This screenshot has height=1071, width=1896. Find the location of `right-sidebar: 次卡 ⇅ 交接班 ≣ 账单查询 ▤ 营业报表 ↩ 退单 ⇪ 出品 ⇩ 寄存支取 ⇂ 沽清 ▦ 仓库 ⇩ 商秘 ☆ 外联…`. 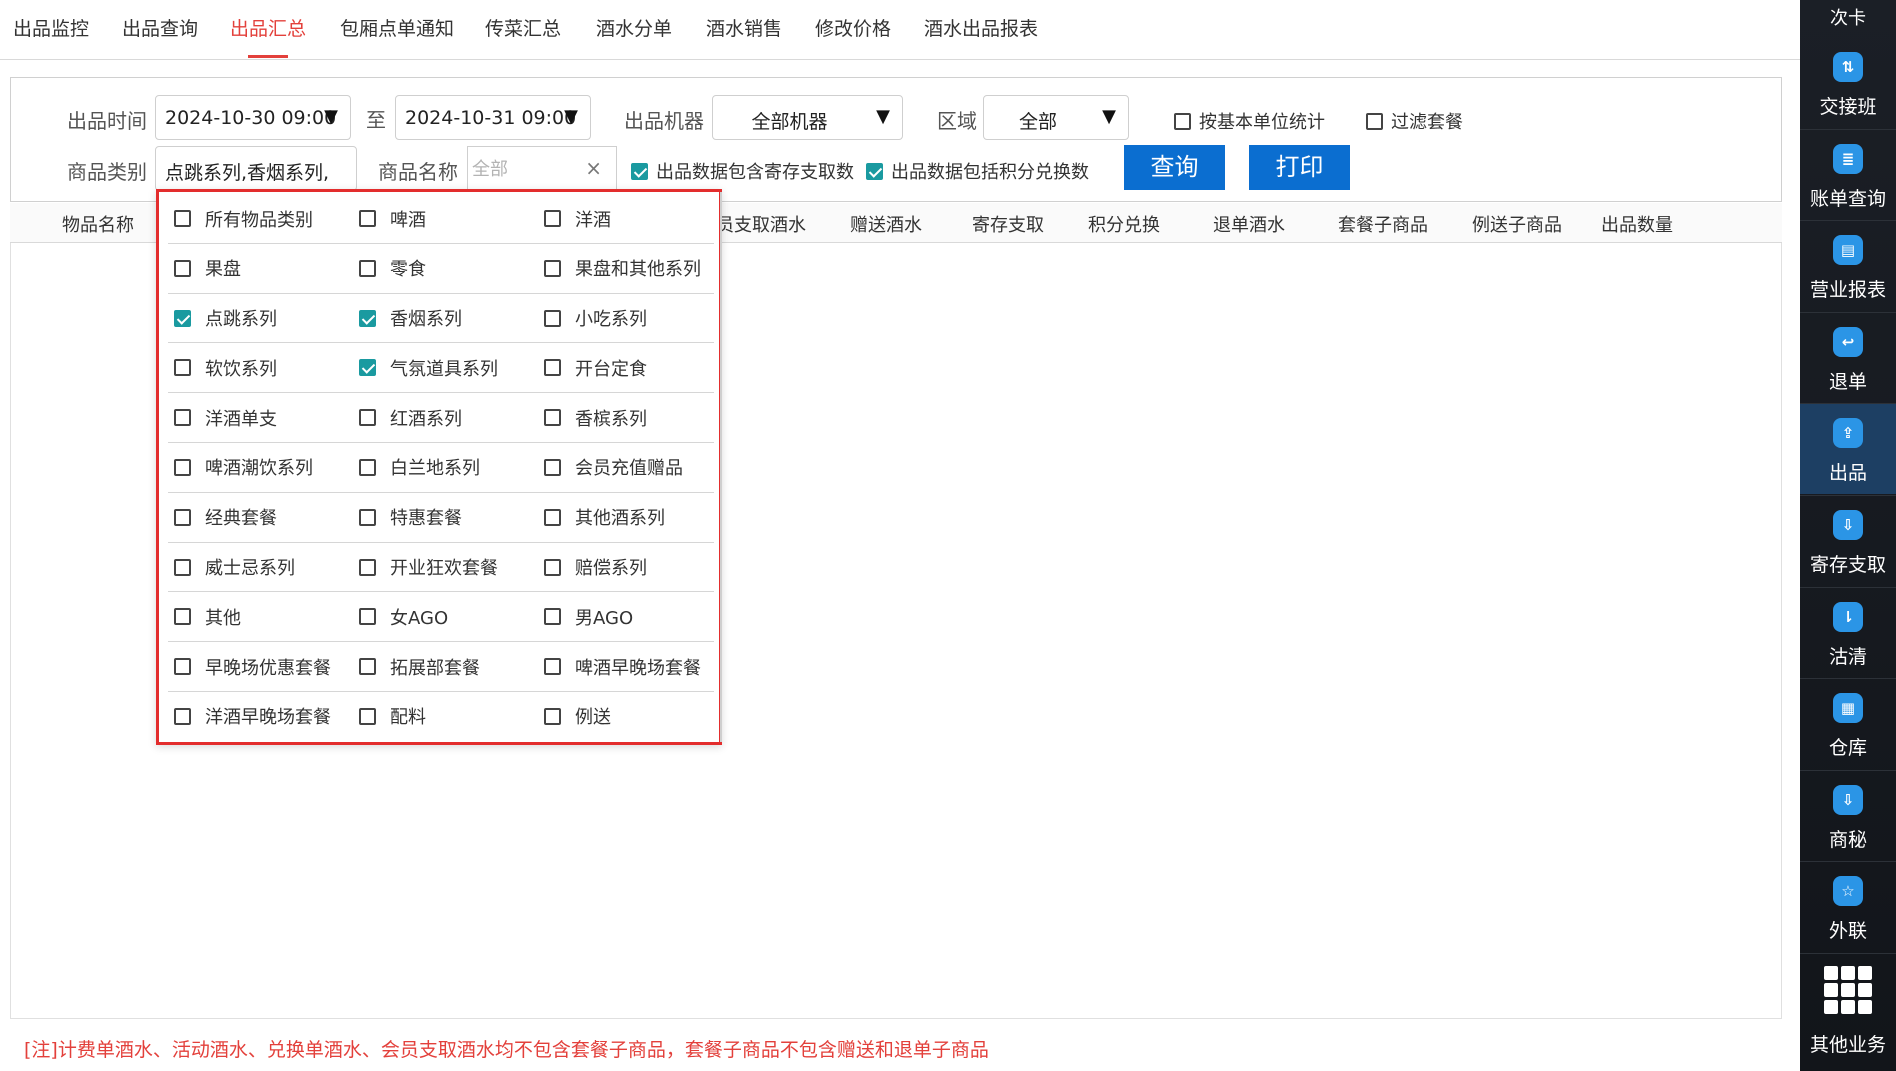

right-sidebar: 次卡 ⇅ 交接班 ≣ 账单查询 ▤ 营业报表 ↩ 退单 ⇪ 出品 ⇩ 寄存支取 ⇂ 沽清 ▦ 仓库 ⇩ 商秘 ☆ 外联… is located at coordinates (1848, 535).